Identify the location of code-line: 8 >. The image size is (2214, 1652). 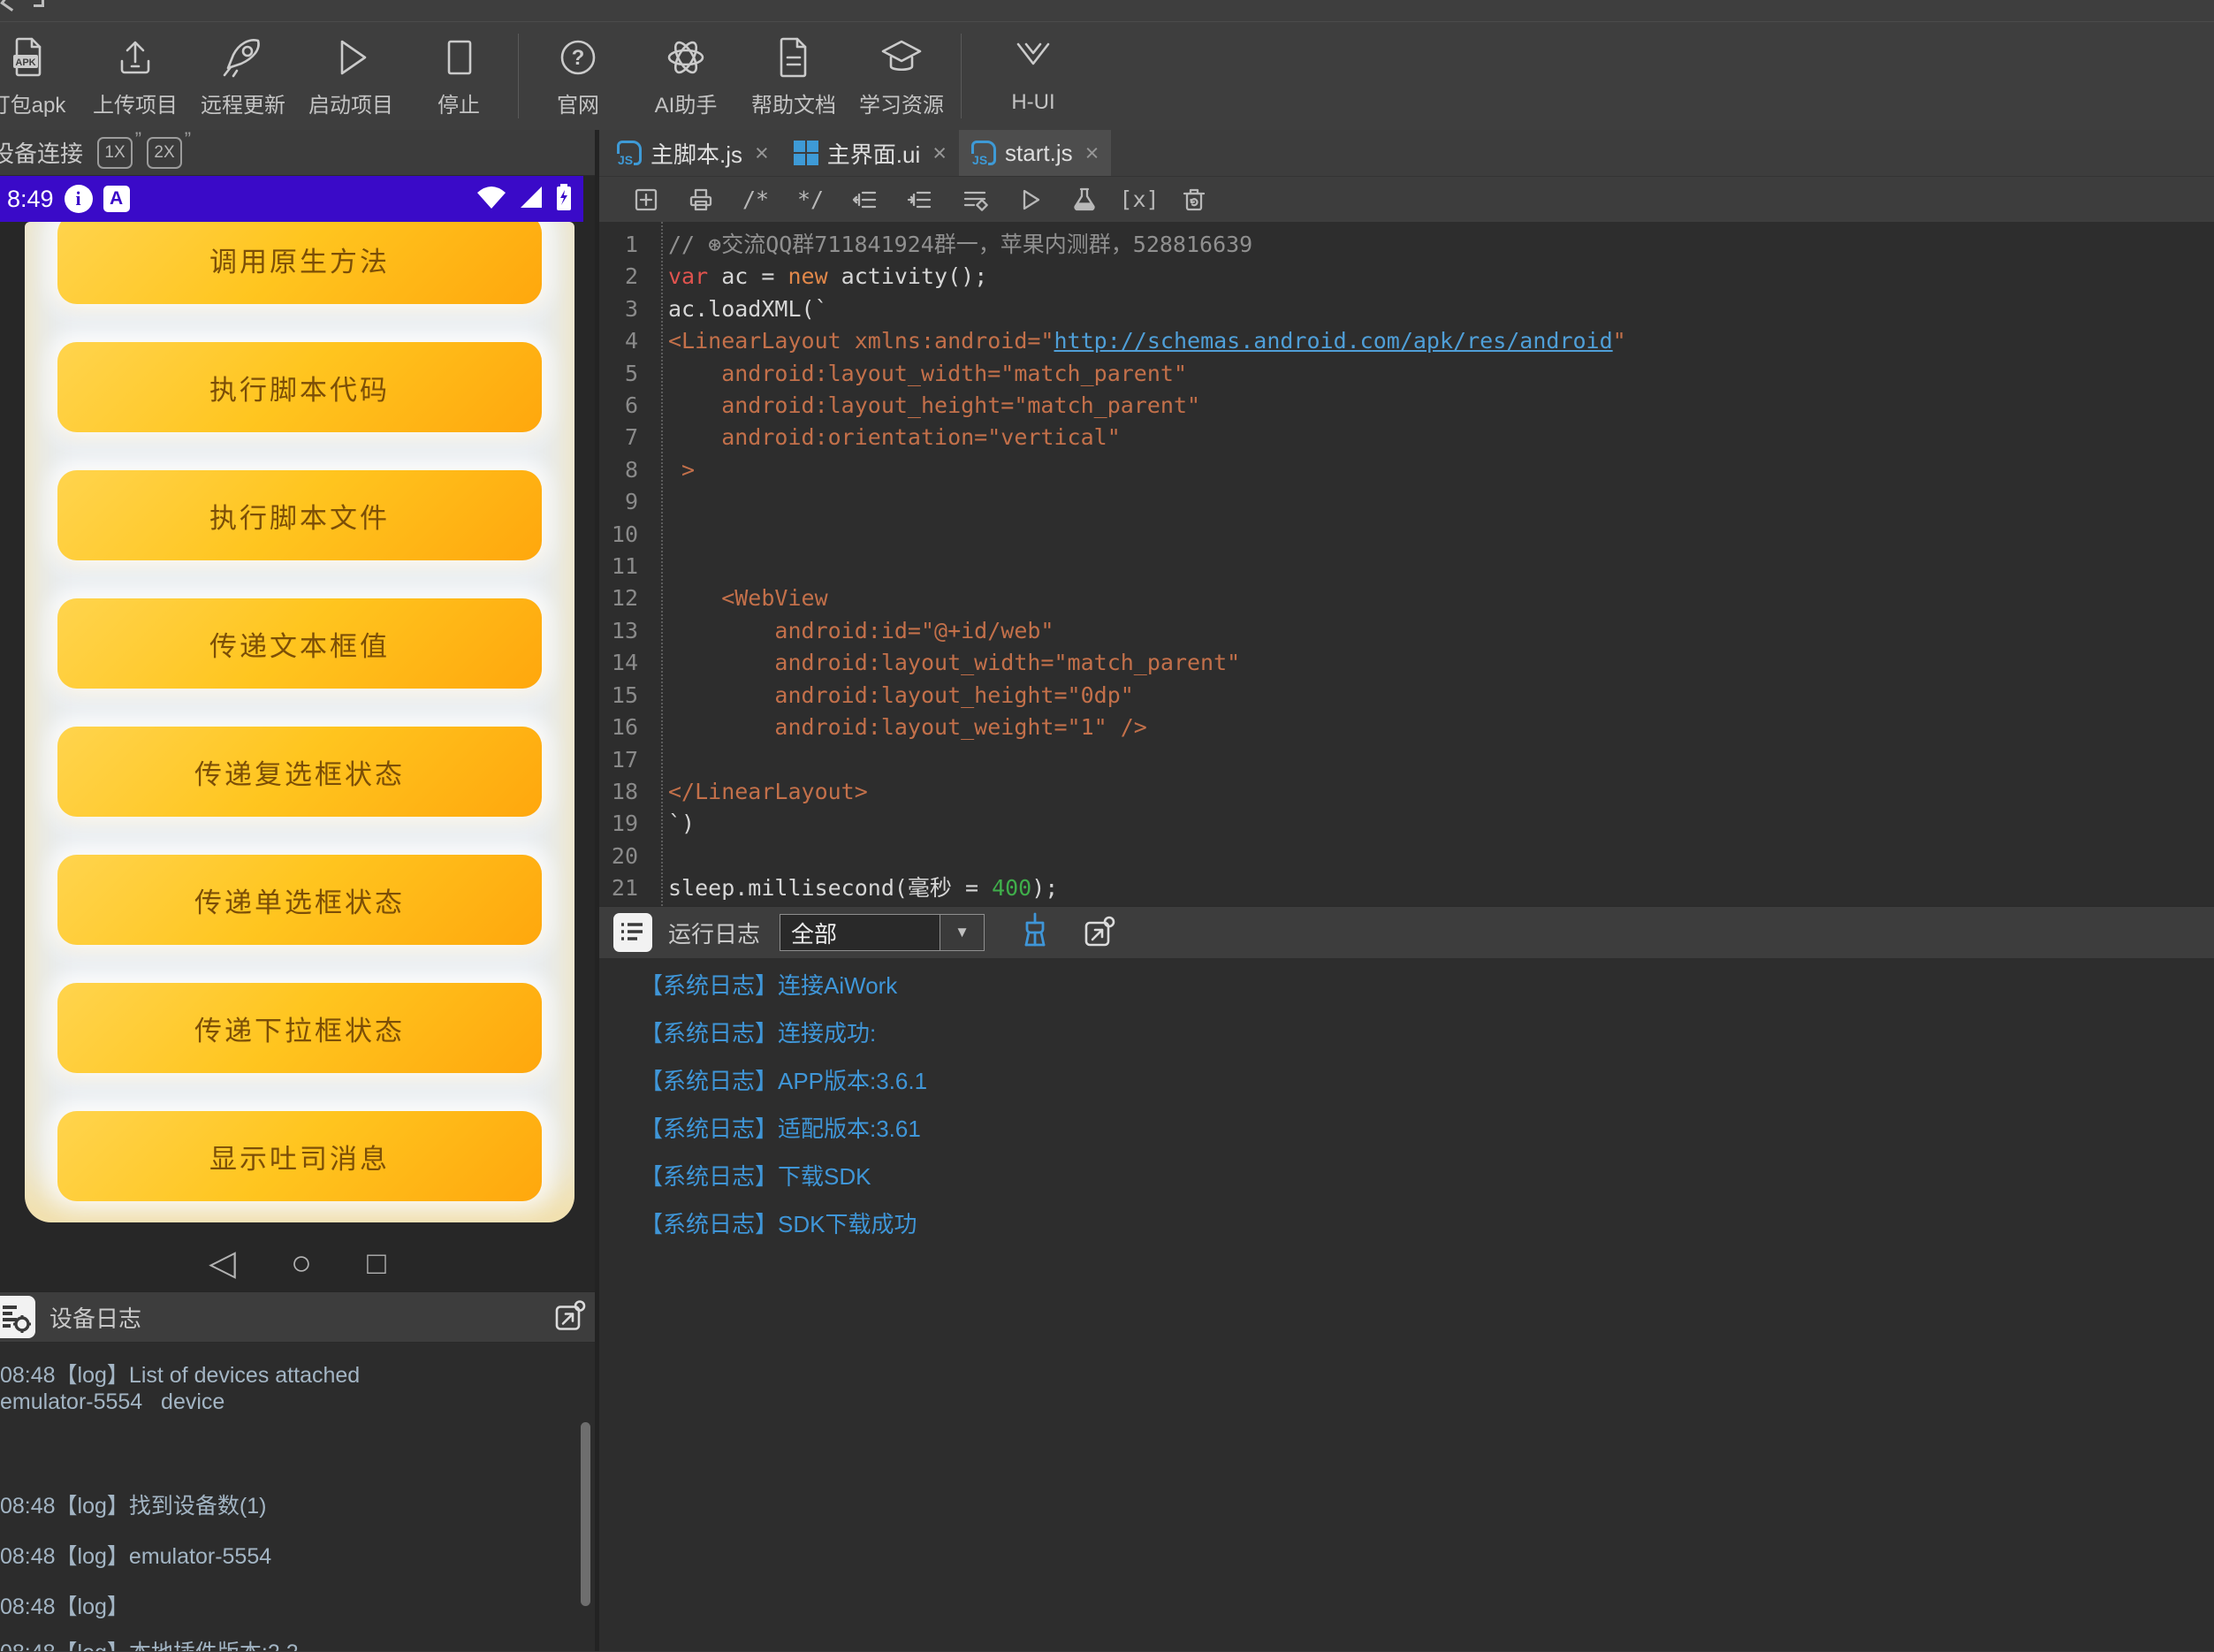
(660, 470).